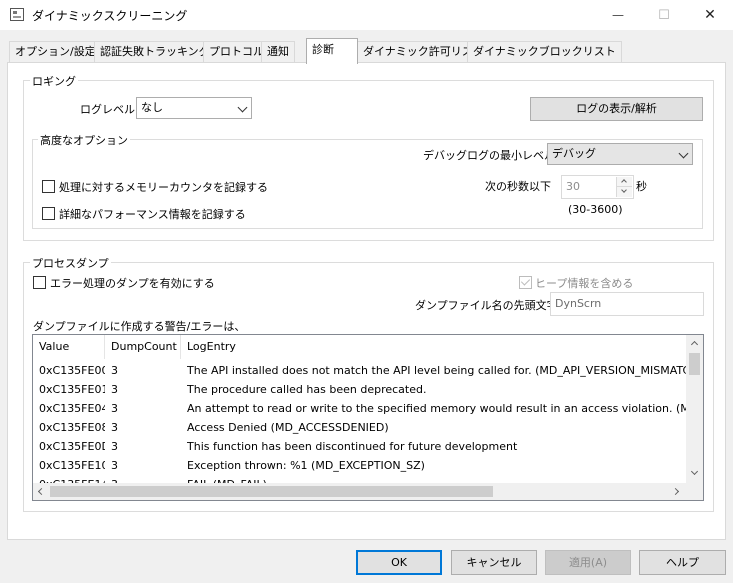  Describe the element at coordinates (194, 108) in the screenshot. I see `log-level-select: なし` at that location.